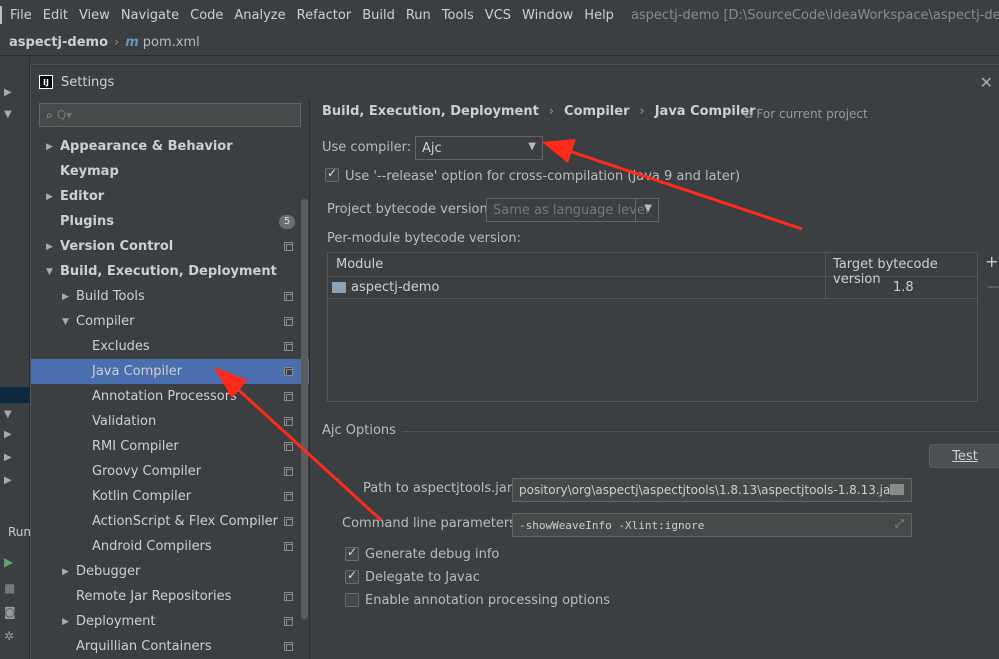 This screenshot has height=659, width=999. I want to click on bytecode-version-select: Same as language level ▼, so click(572, 210).